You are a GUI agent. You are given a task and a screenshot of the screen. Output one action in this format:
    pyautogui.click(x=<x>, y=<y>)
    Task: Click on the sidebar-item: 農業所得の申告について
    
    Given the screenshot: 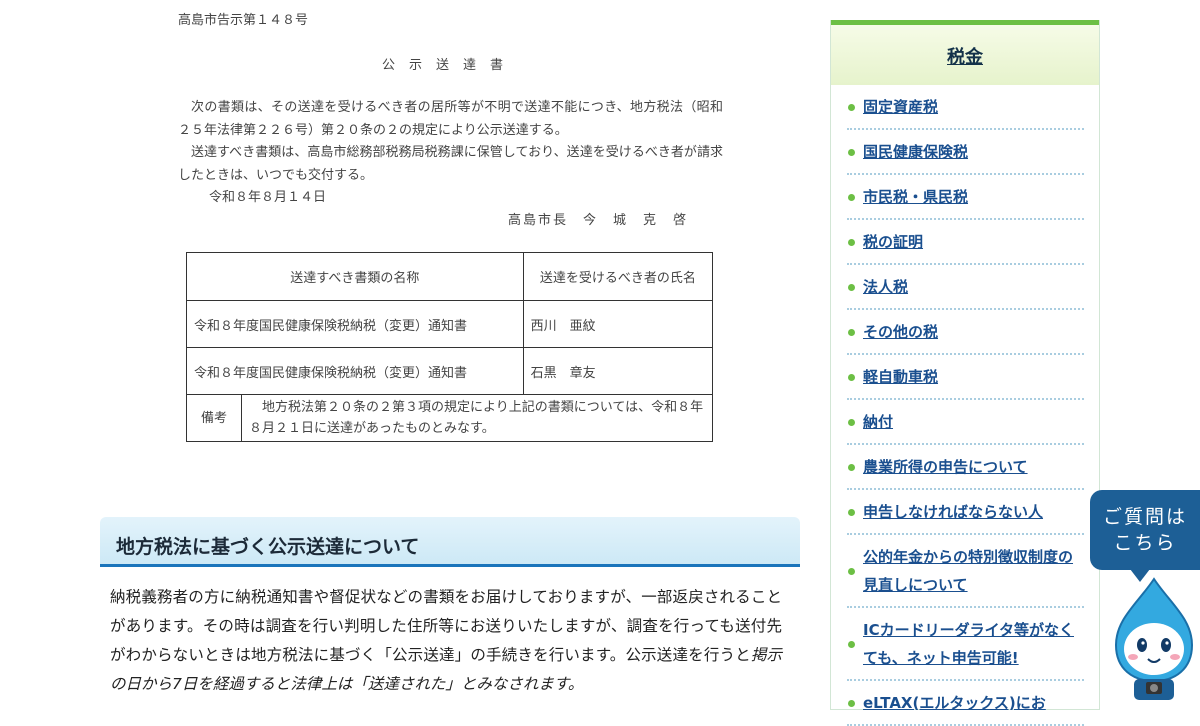 What is the action you would take?
    pyautogui.click(x=965, y=467)
    